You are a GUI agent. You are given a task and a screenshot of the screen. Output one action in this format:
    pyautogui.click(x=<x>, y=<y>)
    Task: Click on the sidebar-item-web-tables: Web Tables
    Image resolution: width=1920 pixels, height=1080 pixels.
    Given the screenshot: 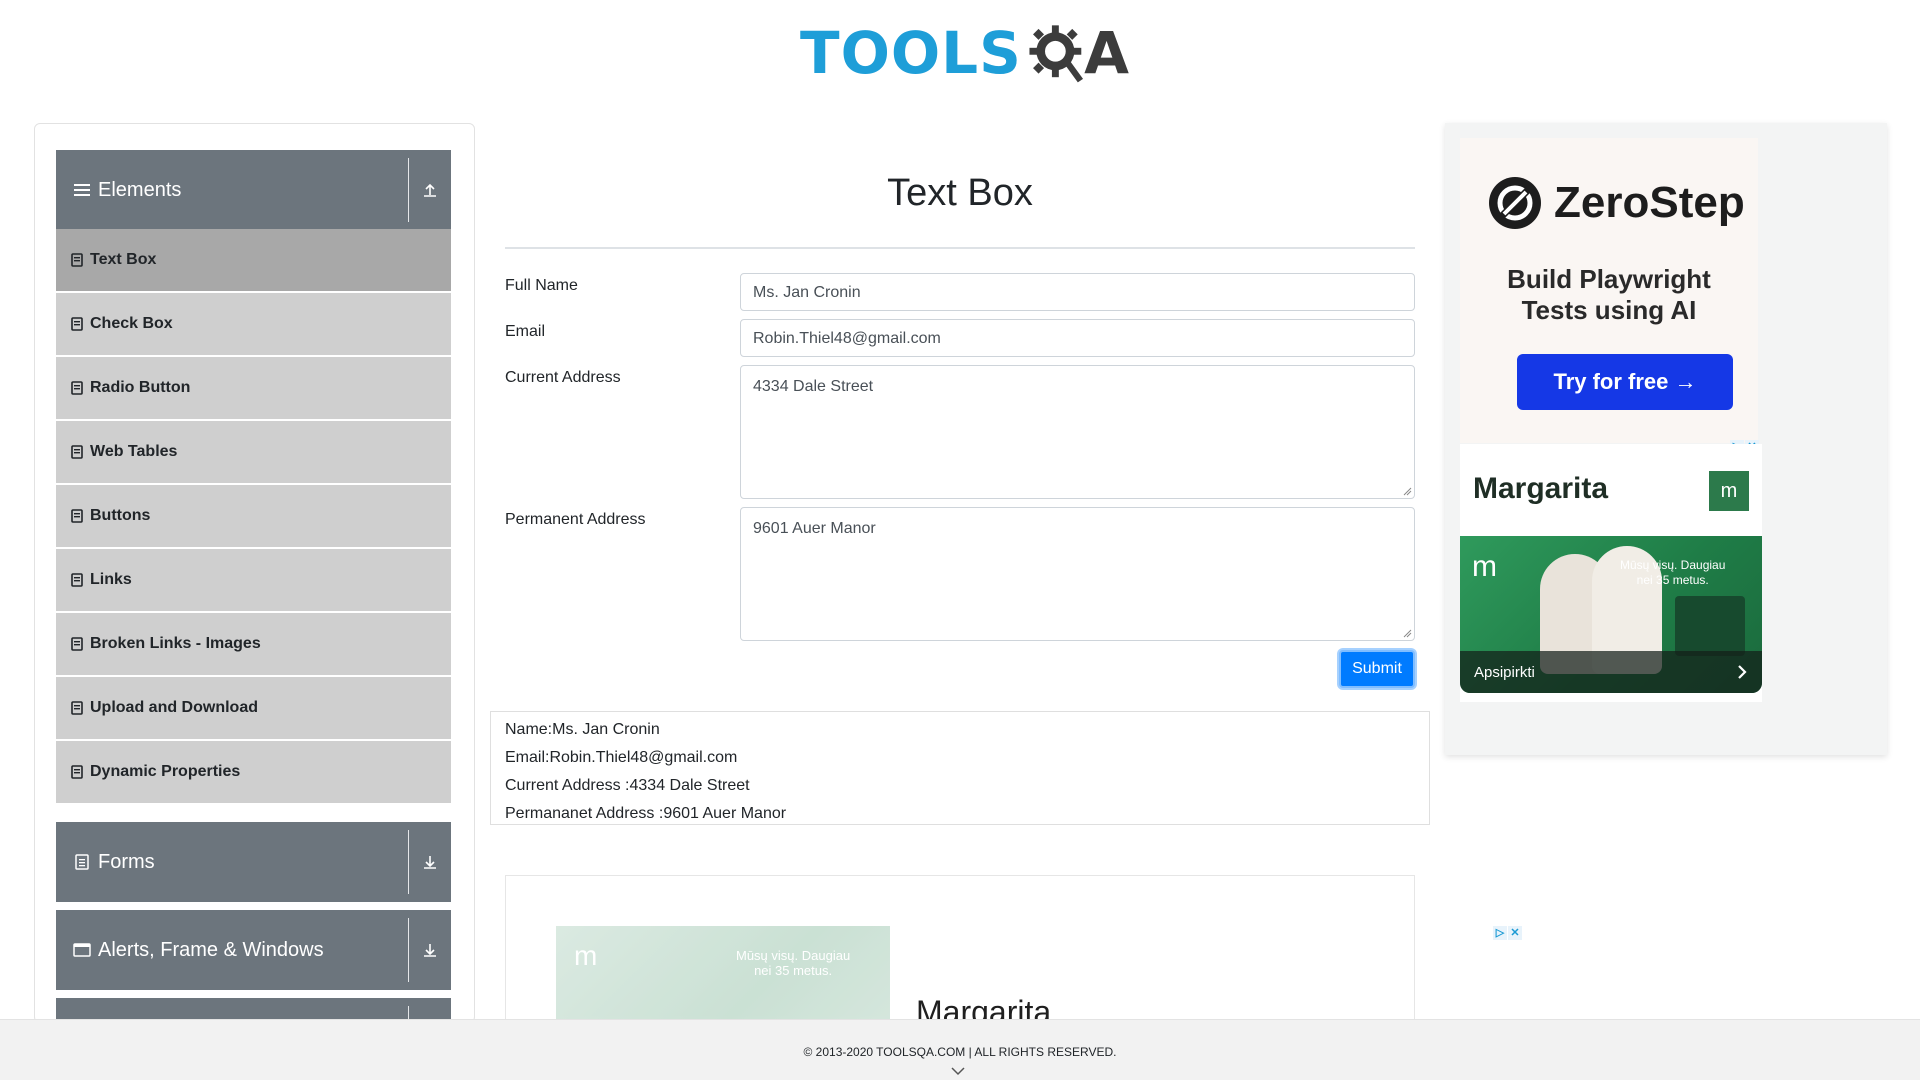 What is the action you would take?
    pyautogui.click(x=253, y=452)
    